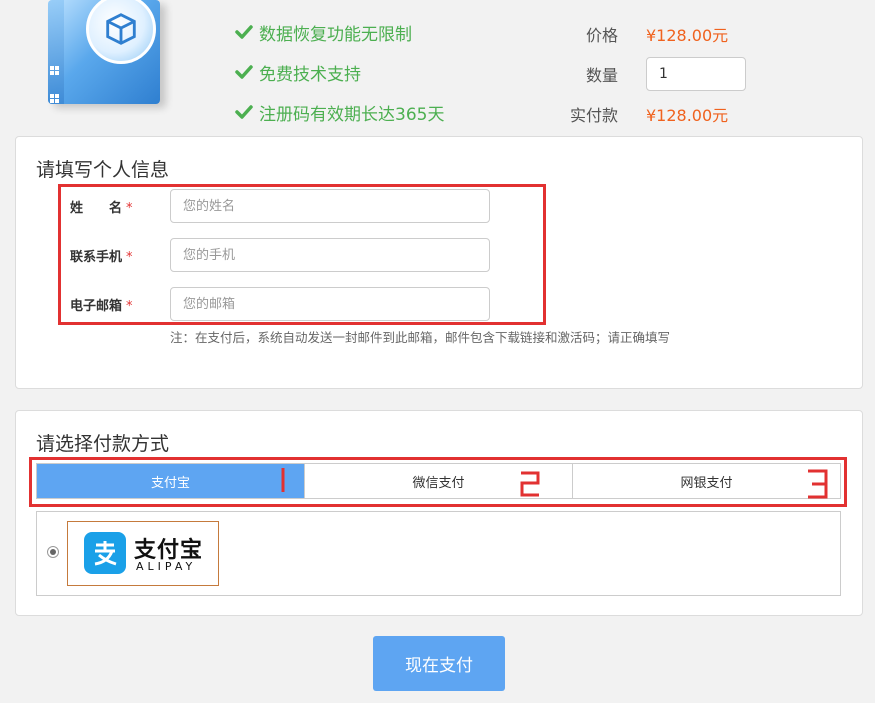 The image size is (875, 703). Describe the element at coordinates (687, 35) in the screenshot. I see `price-value: ¥128.00元` at that location.